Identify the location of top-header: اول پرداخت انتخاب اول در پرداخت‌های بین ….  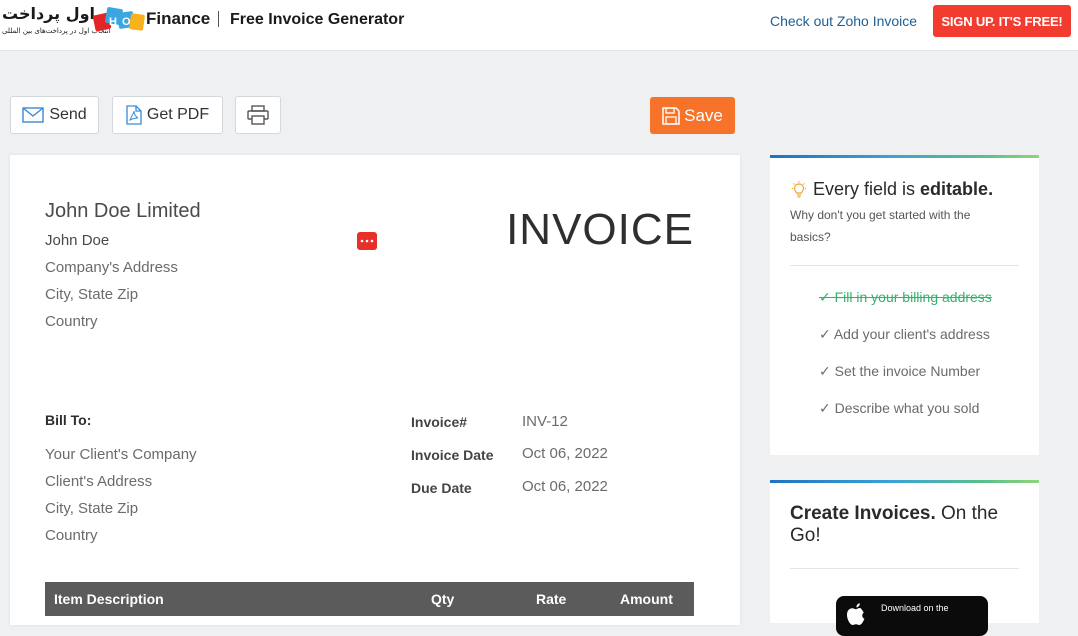
(539, 25).